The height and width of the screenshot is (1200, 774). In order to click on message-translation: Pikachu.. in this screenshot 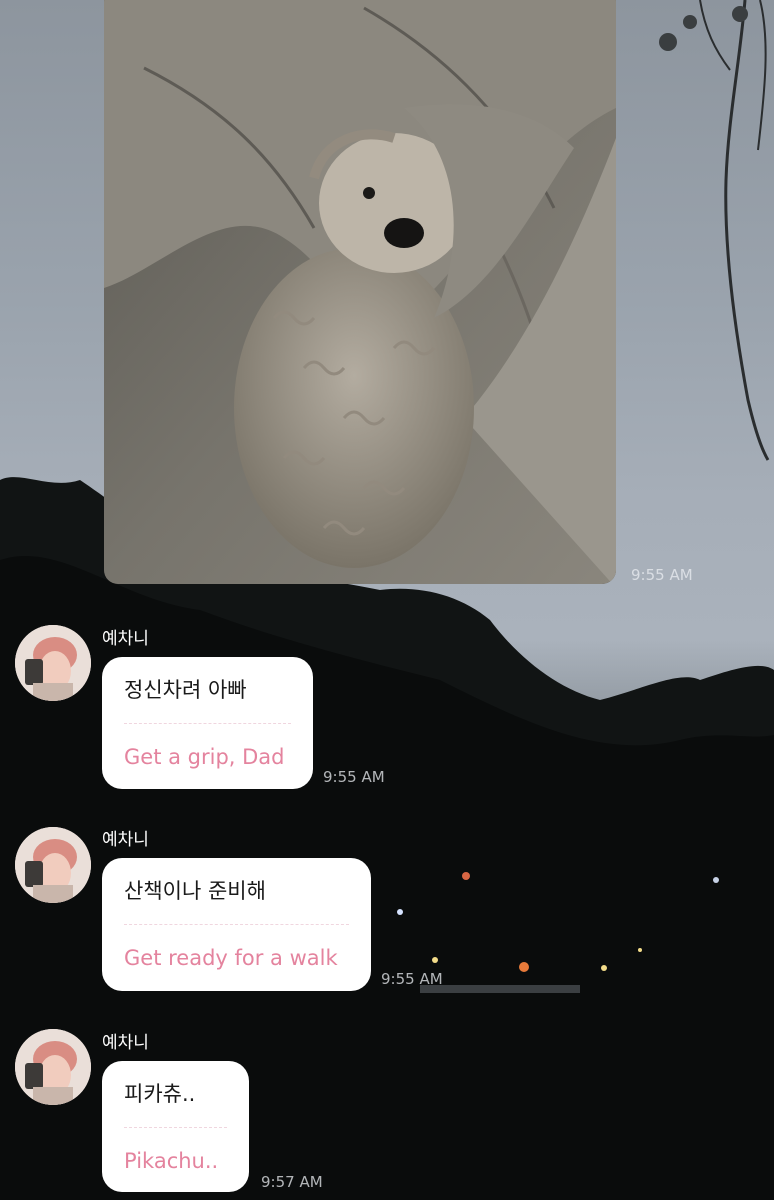, I will do `click(171, 1161)`.